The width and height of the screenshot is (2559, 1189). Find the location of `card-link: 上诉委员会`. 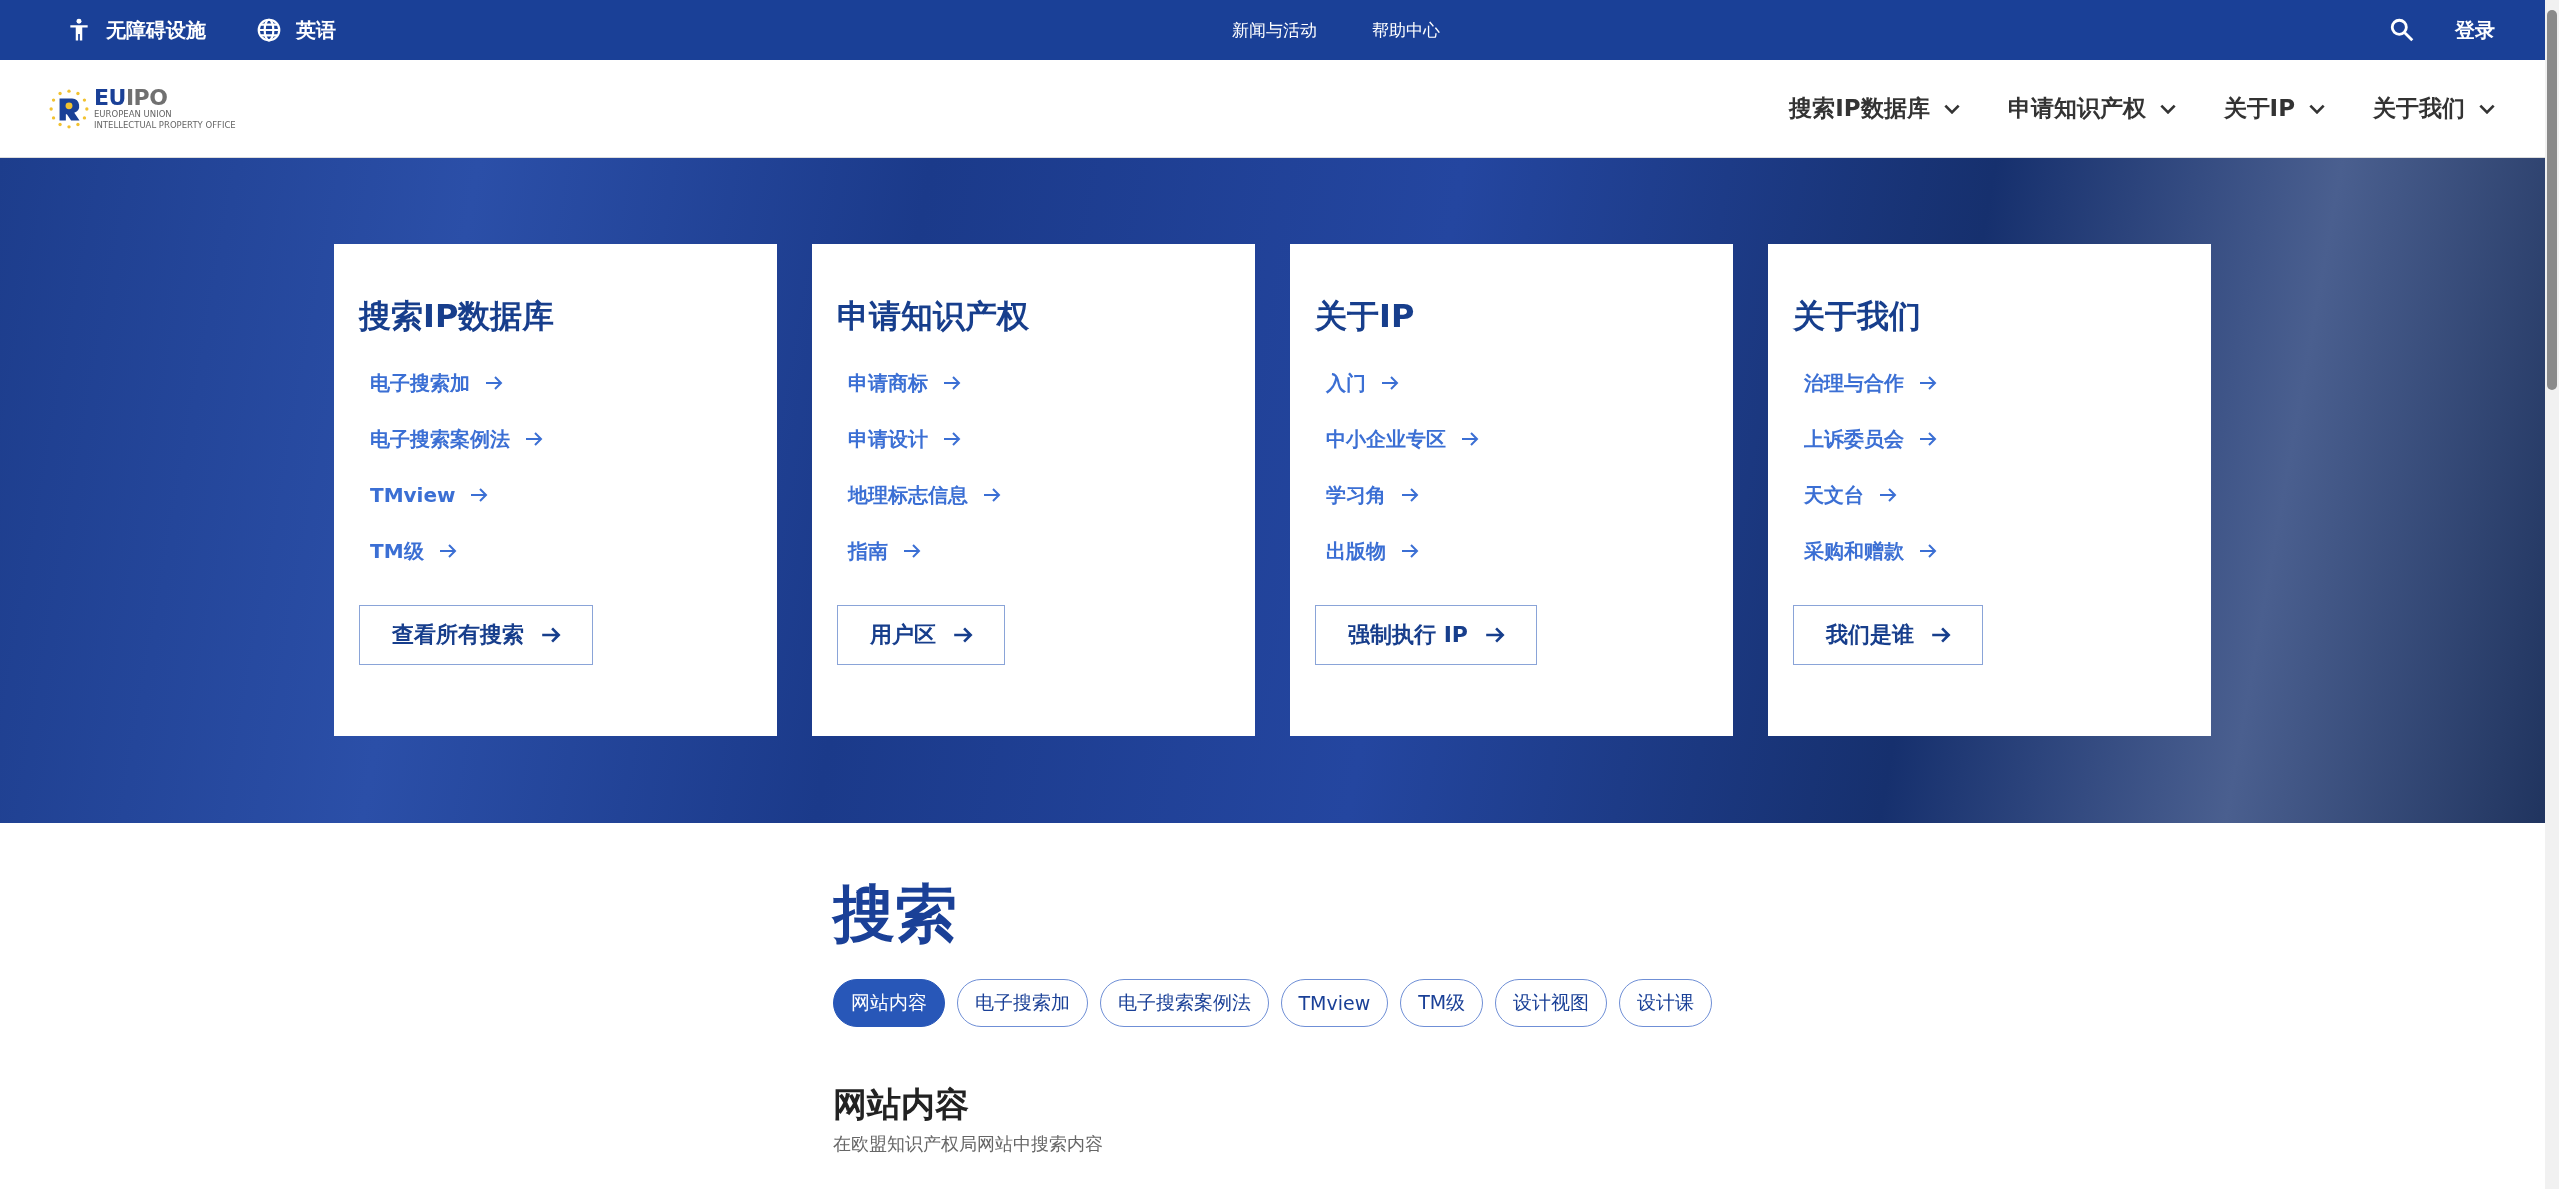

card-link: 上诉委员会 is located at coordinates (1871, 439).